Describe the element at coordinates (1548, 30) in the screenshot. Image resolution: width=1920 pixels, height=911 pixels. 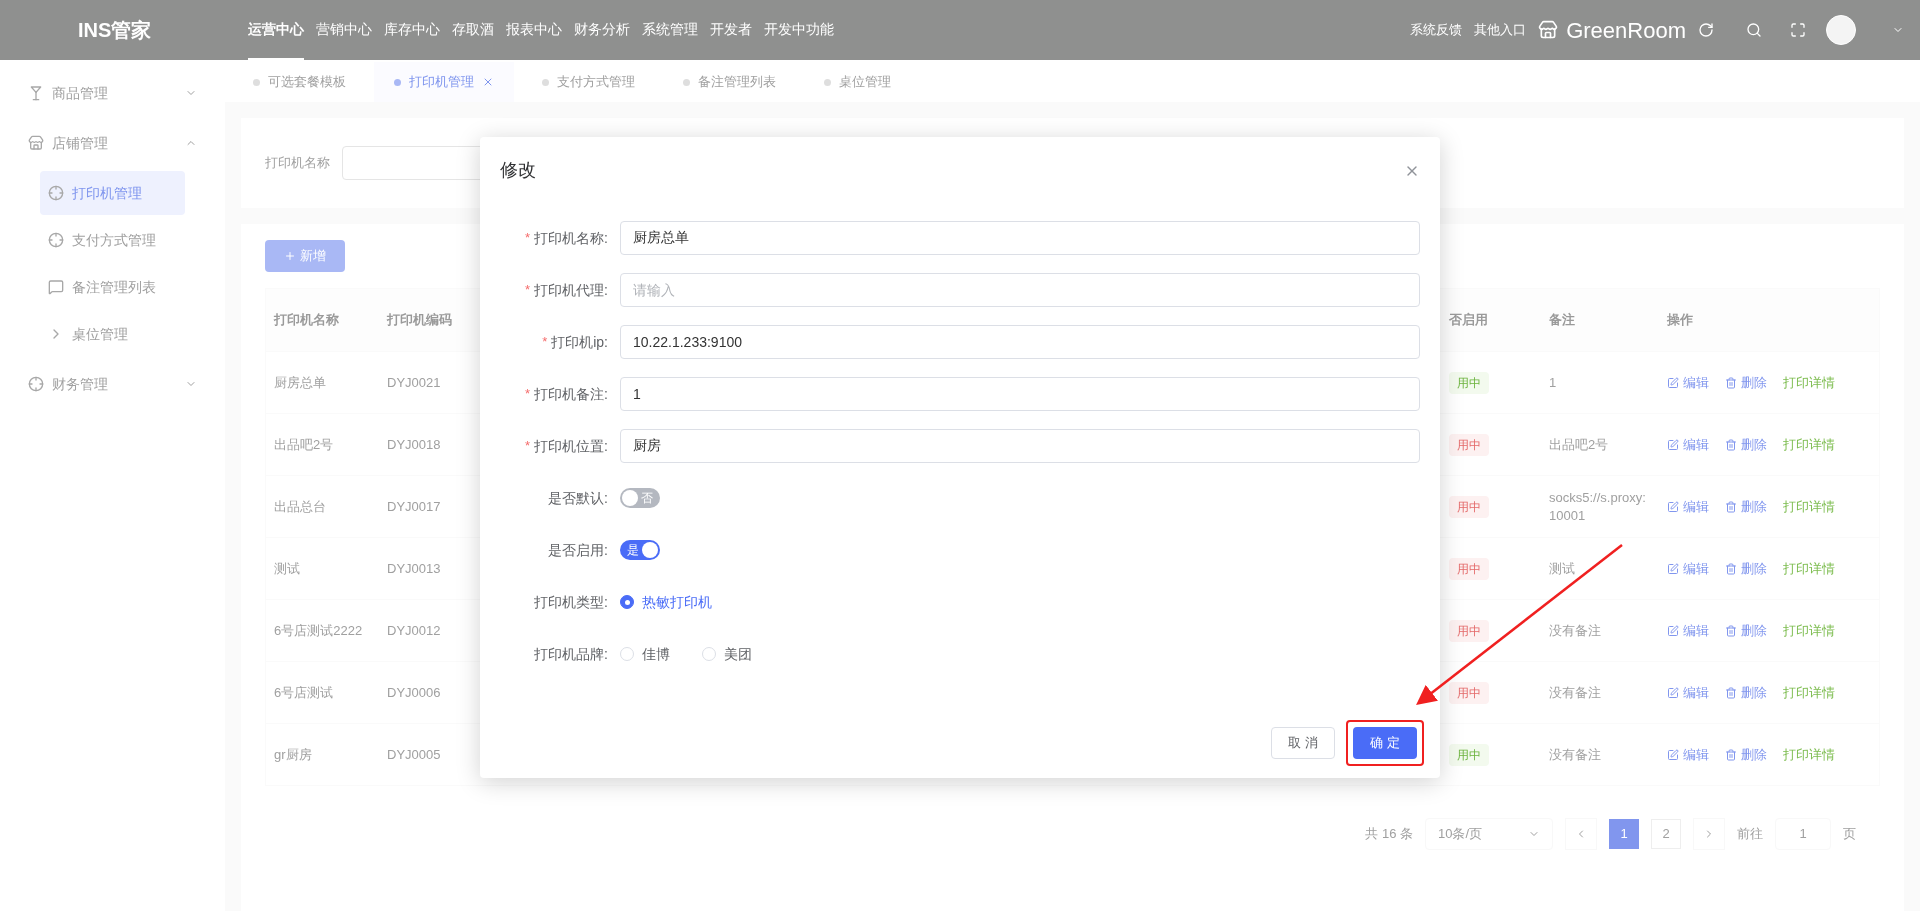
I see `store-icon` at that location.